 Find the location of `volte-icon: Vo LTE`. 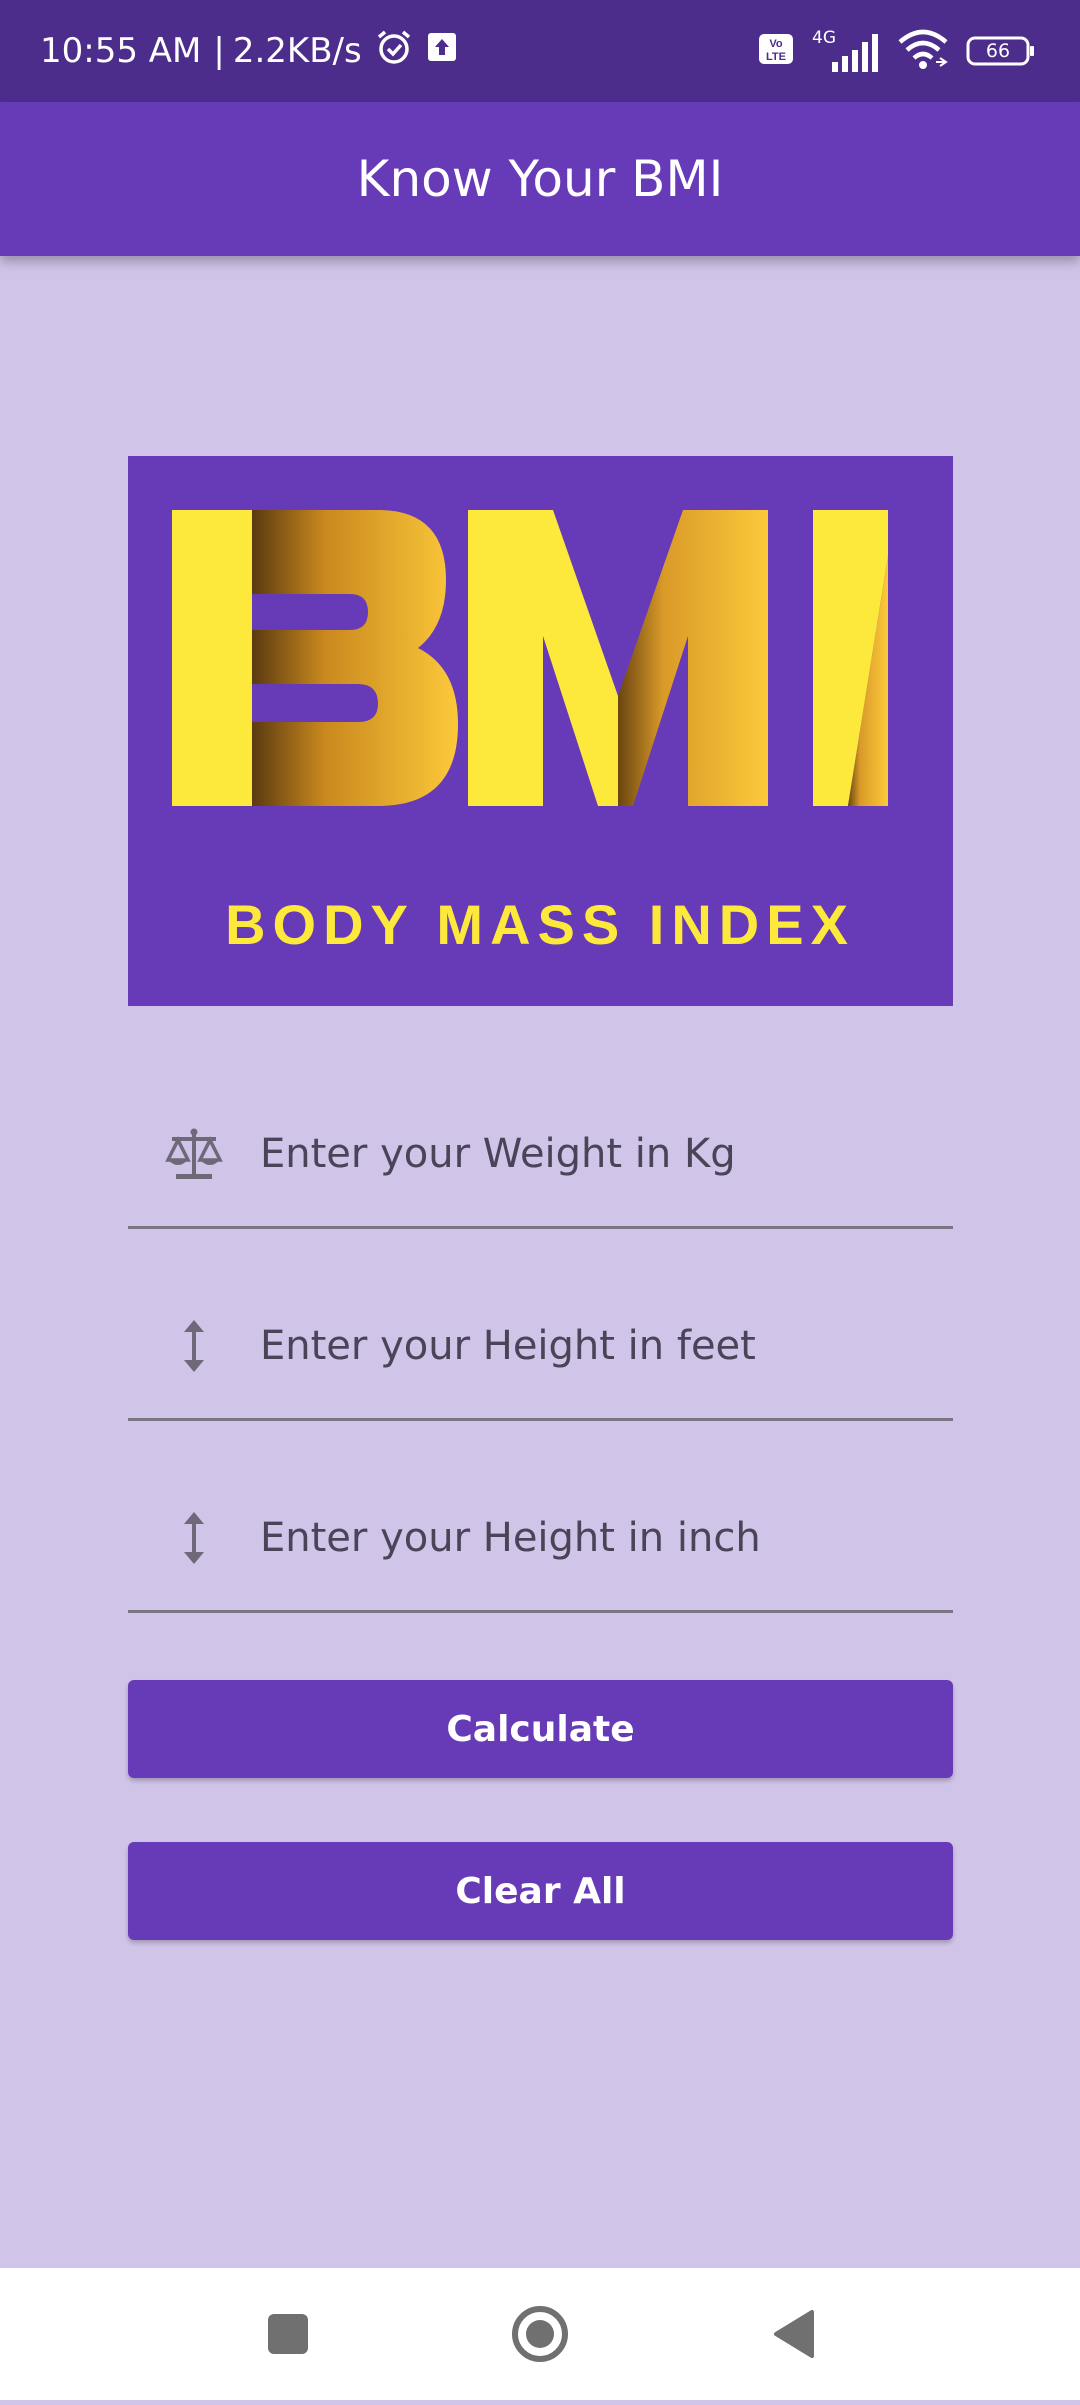

volte-icon: Vo LTE is located at coordinates (776, 51).